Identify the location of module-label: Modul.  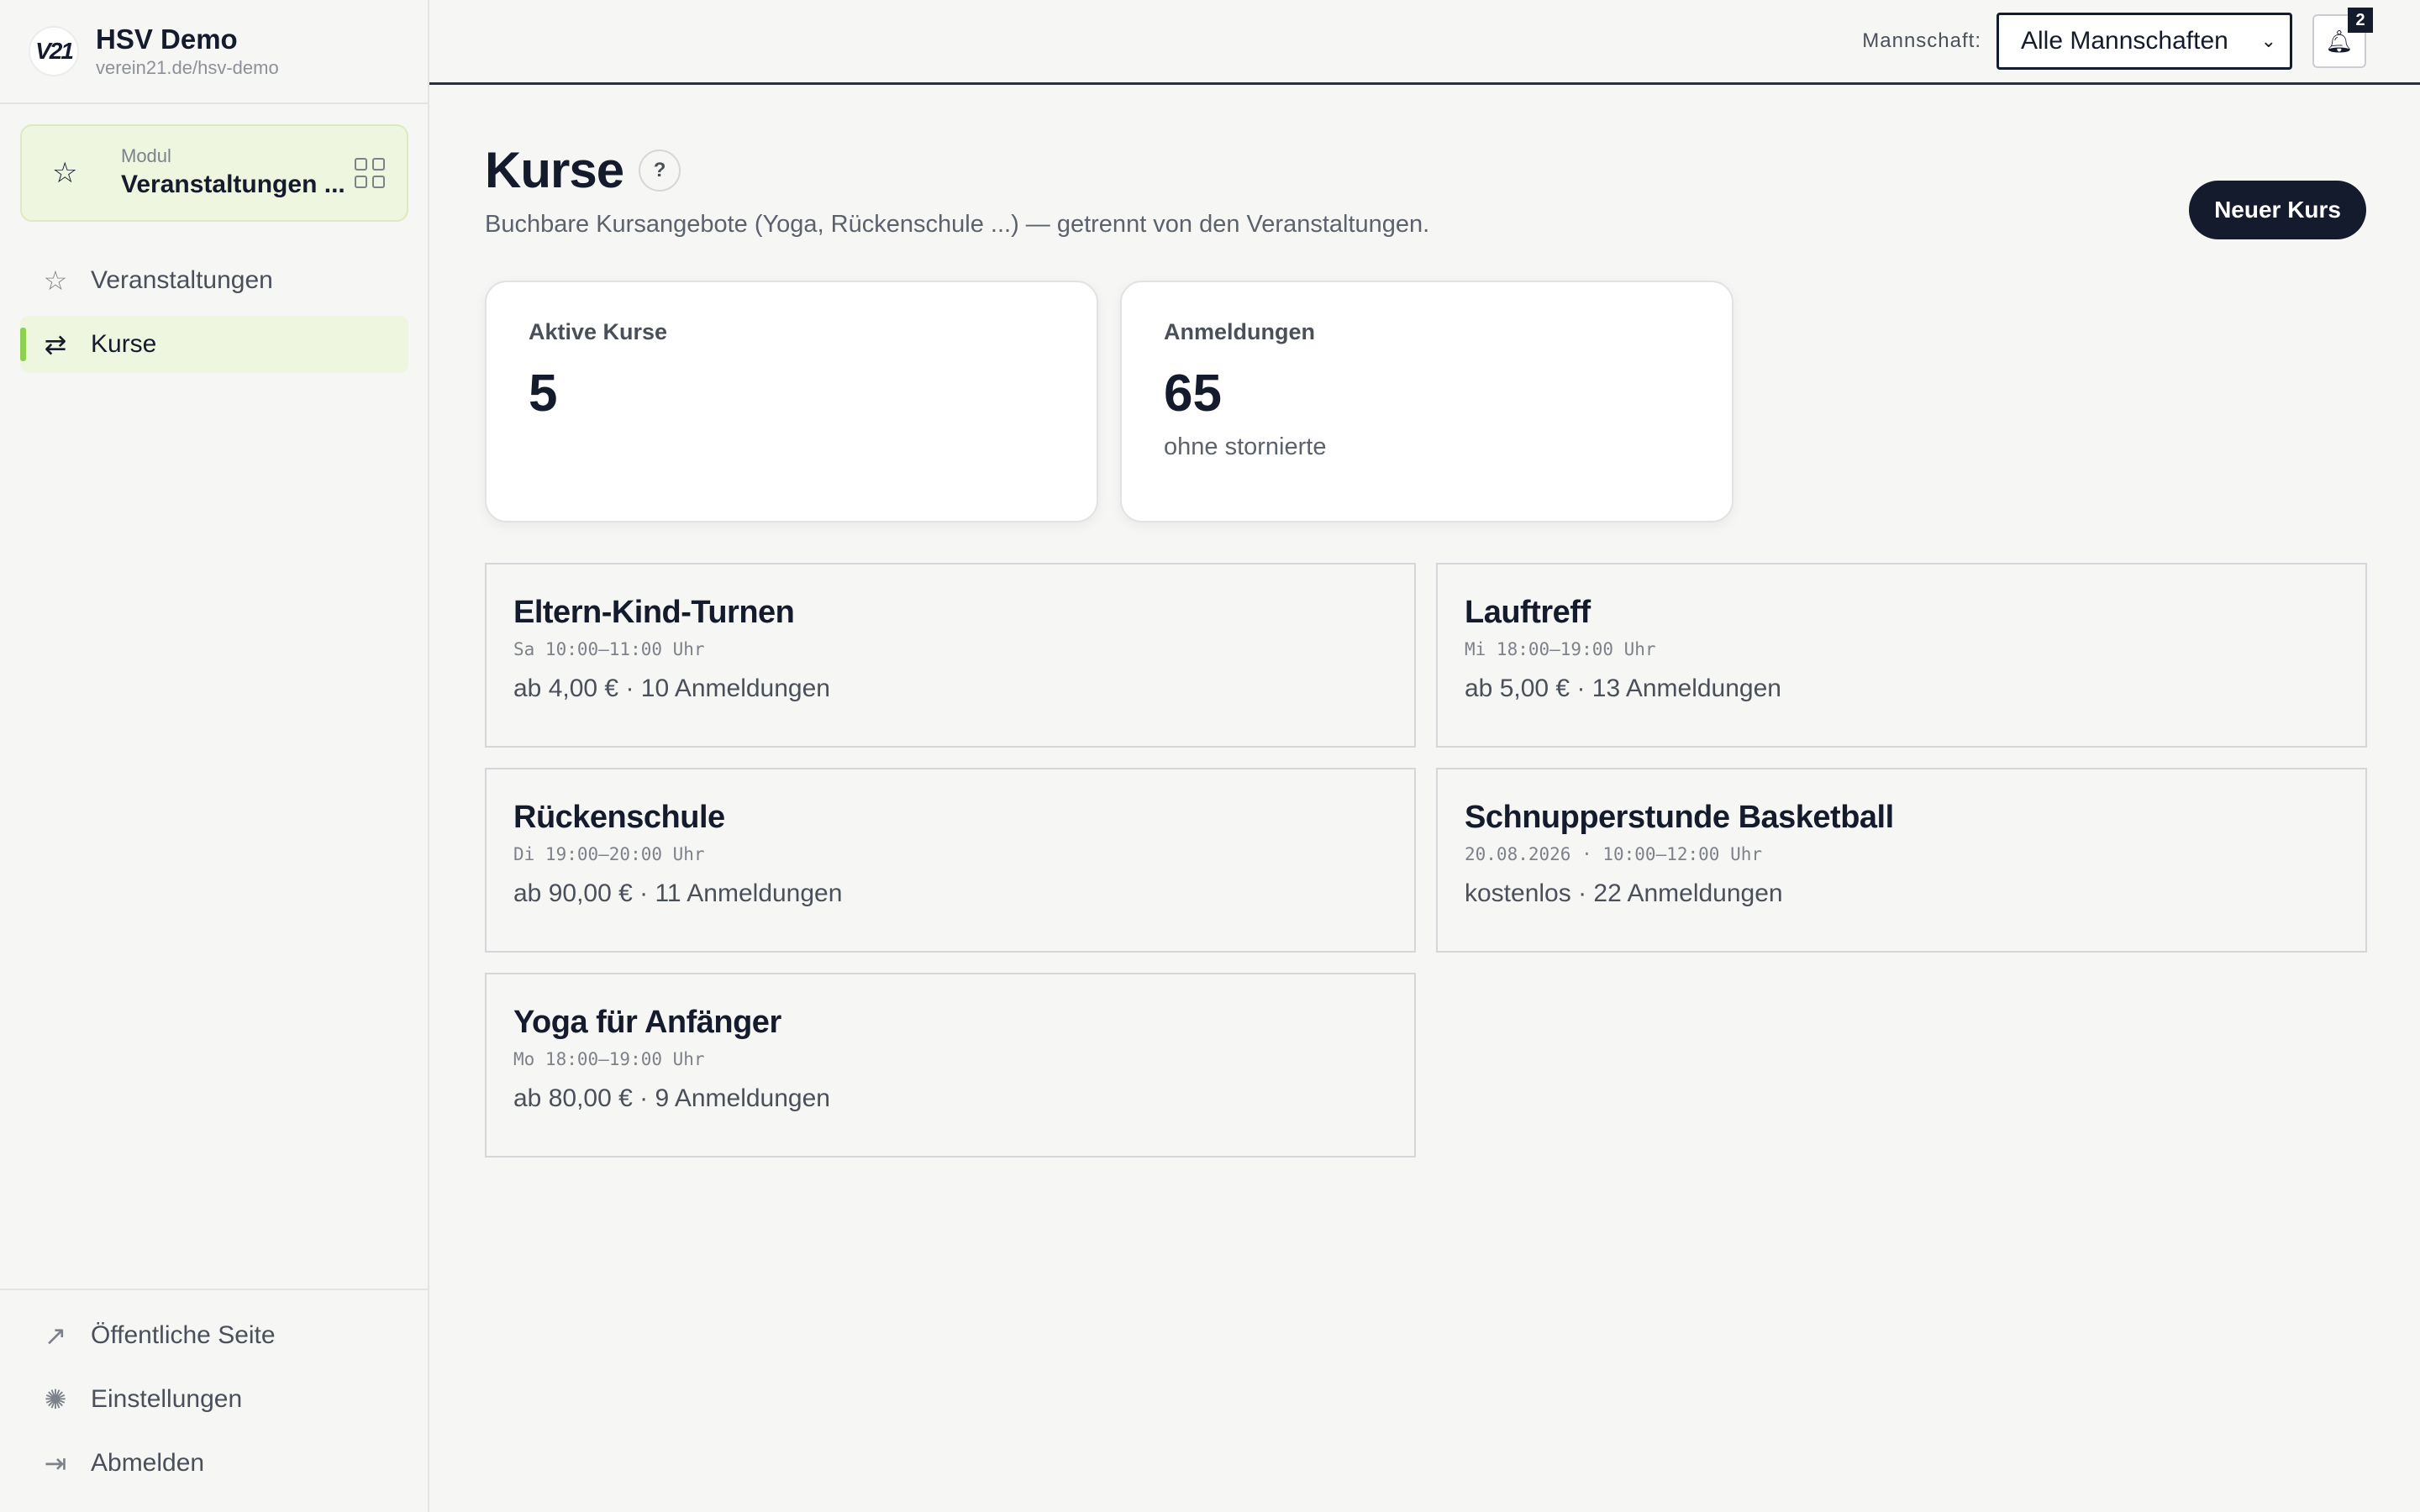
(146, 155).